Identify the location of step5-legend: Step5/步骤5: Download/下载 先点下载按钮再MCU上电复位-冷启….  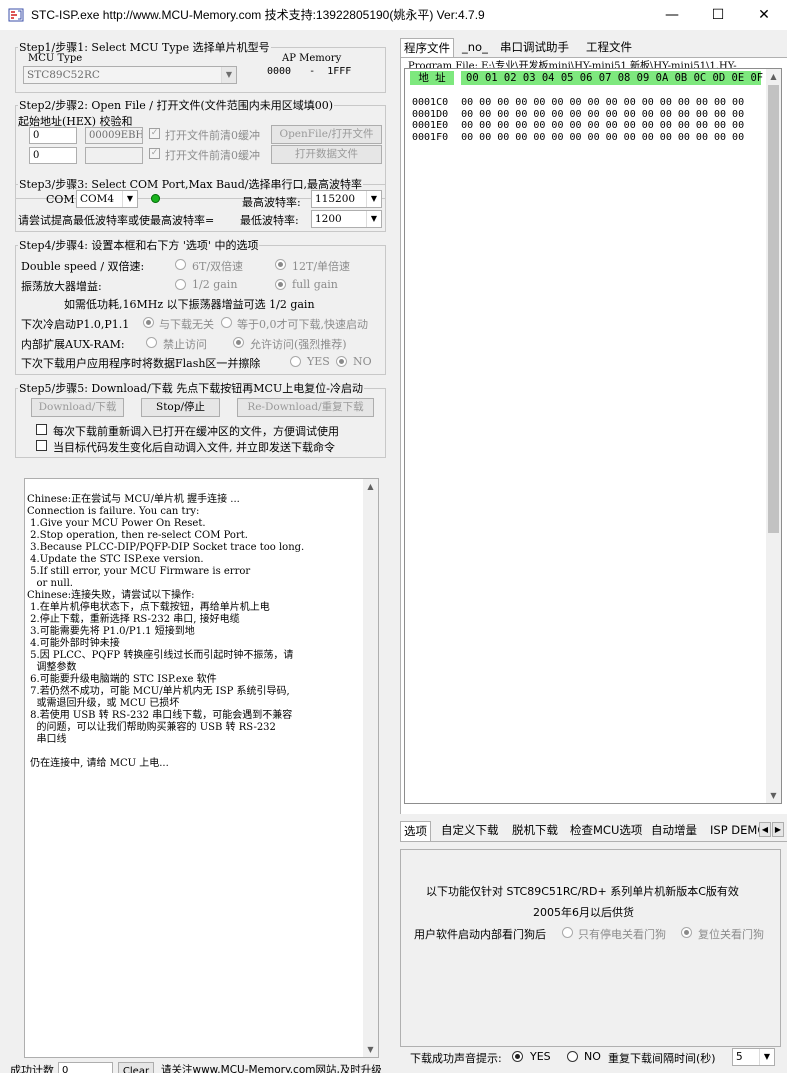
(191, 388).